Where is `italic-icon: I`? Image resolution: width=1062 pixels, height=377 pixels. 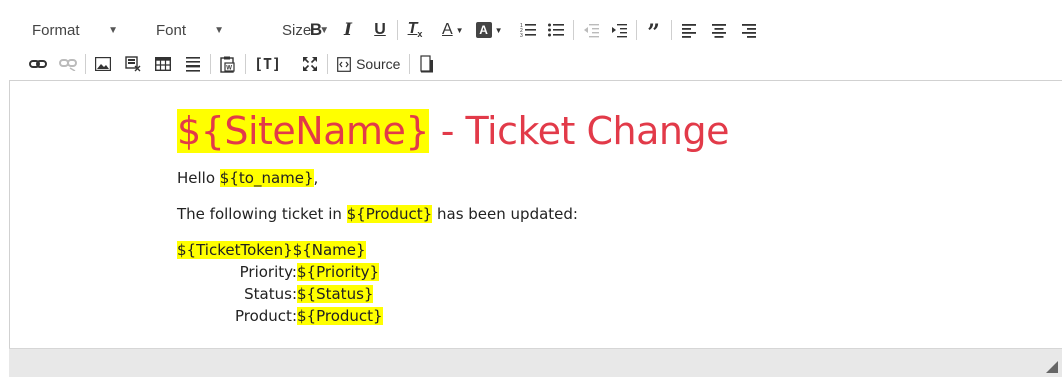
italic-icon: I is located at coordinates (348, 30).